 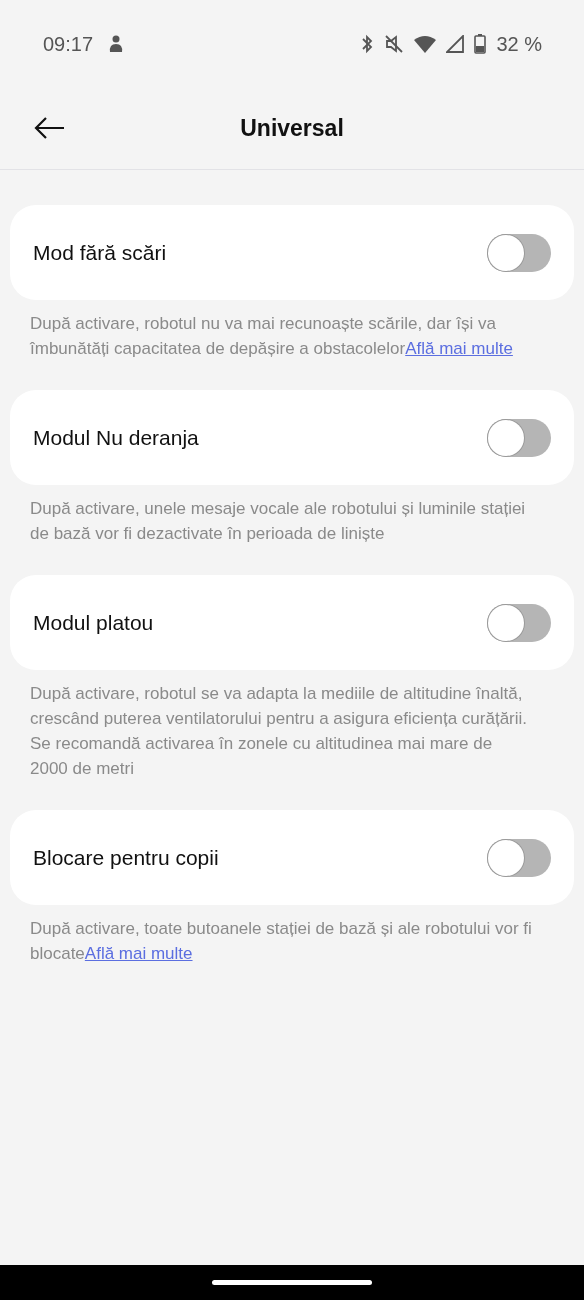 What do you see at coordinates (94, 622) in the screenshot?
I see `setting-label: Modul platou` at bounding box center [94, 622].